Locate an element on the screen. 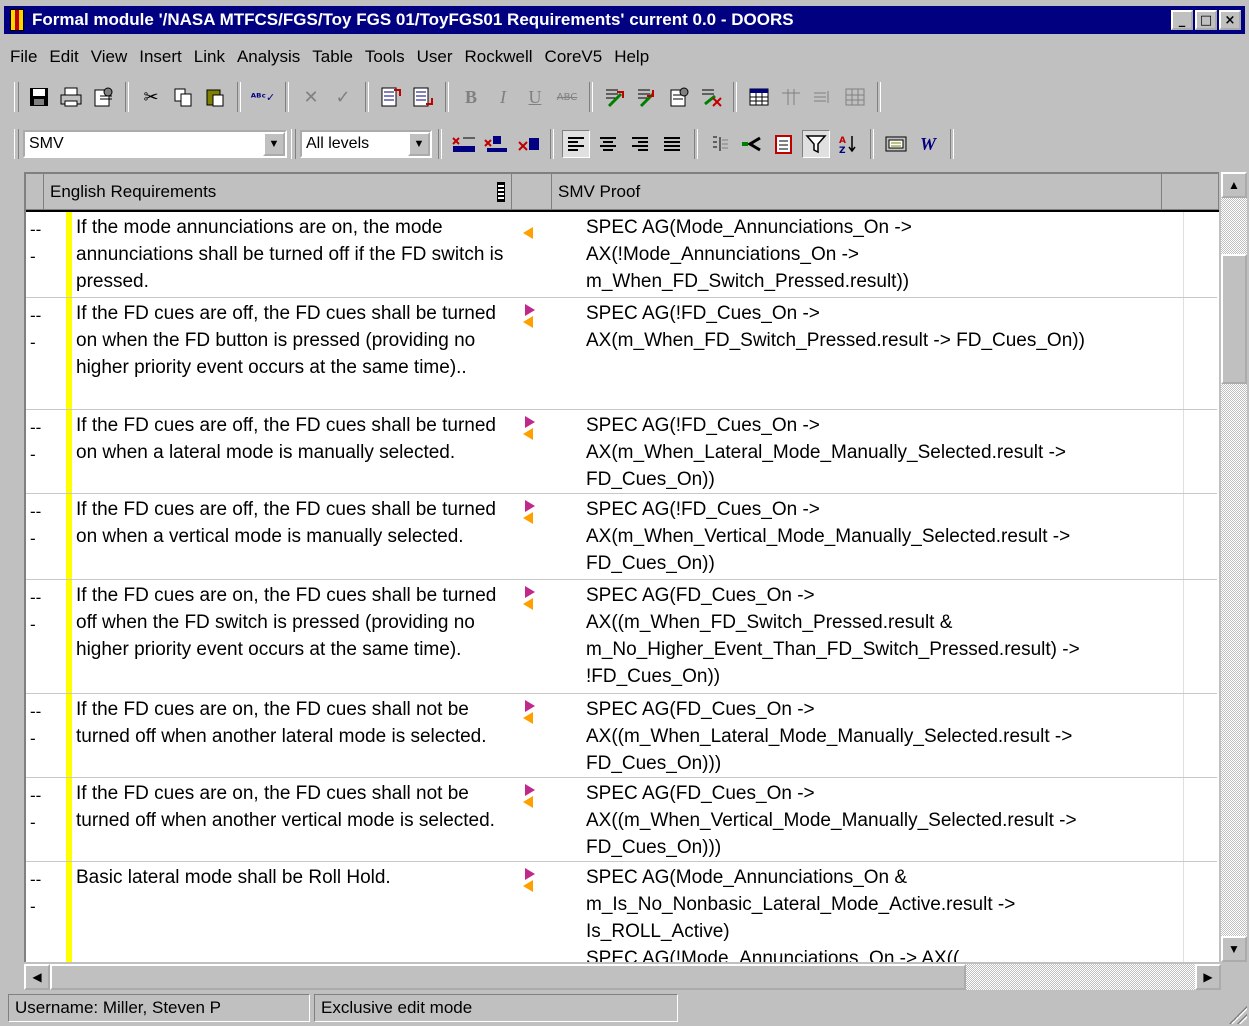 This screenshot has height=1026, width=1249. bold-icon: B is located at coordinates (471, 97).